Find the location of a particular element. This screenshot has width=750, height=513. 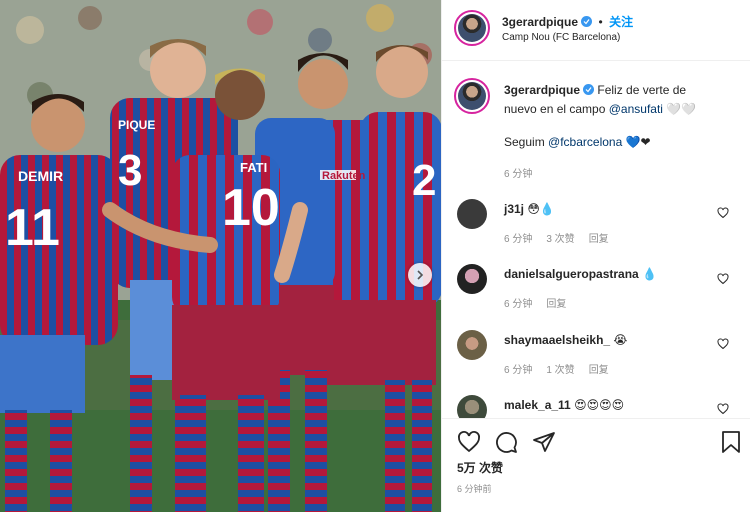

comment-likes: 3 次赞 is located at coordinates (560, 239).